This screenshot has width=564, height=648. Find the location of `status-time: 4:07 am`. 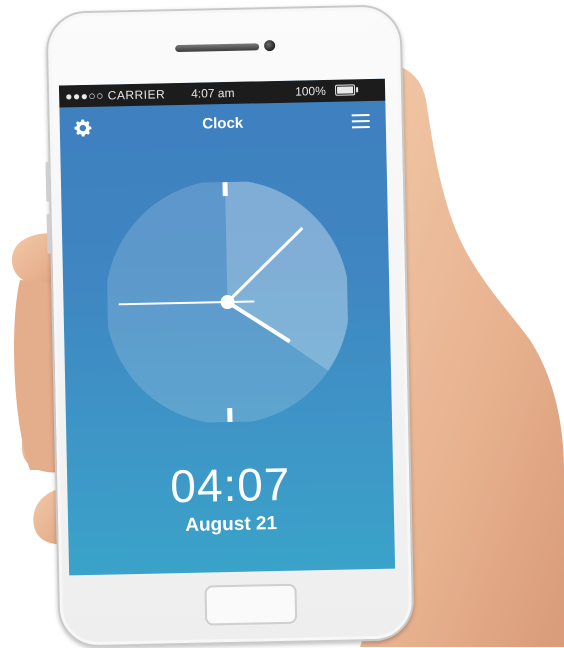

status-time: 4:07 am is located at coordinates (212, 93).